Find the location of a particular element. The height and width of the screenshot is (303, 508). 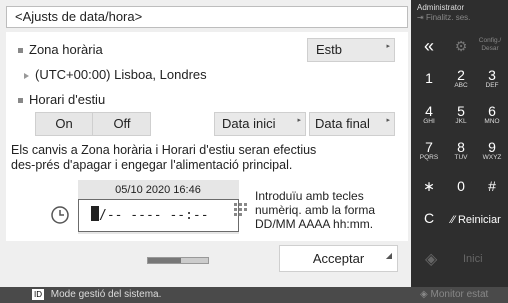

reset-button: ⁄⁄ Reiniciar is located at coordinates (476, 221).